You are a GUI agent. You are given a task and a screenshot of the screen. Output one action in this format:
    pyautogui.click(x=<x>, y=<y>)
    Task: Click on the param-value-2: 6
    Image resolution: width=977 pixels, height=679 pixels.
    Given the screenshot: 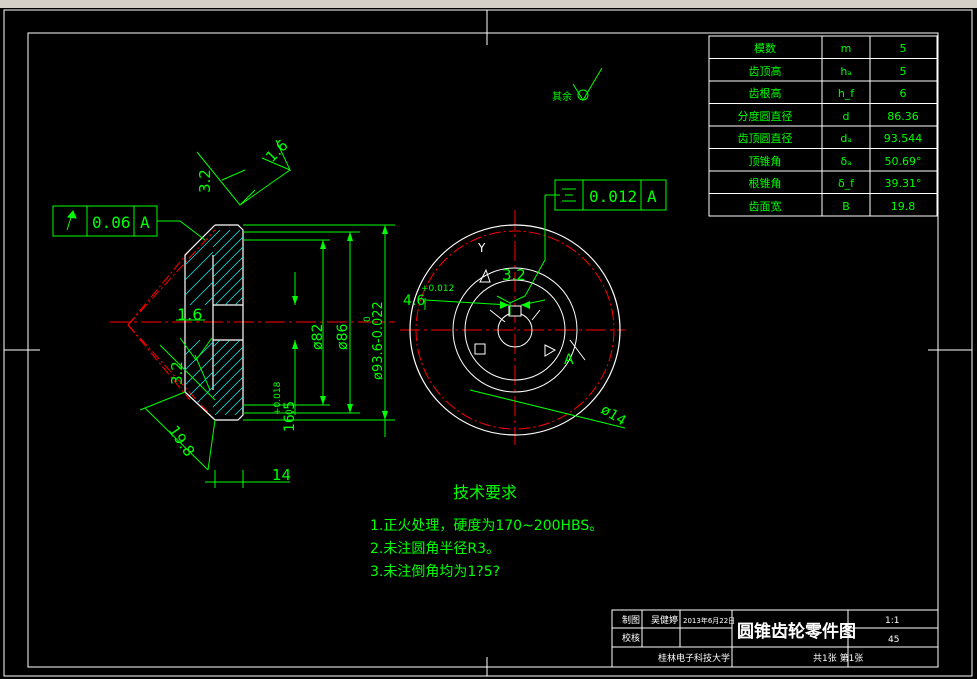 What is the action you would take?
    pyautogui.click(x=903, y=93)
    